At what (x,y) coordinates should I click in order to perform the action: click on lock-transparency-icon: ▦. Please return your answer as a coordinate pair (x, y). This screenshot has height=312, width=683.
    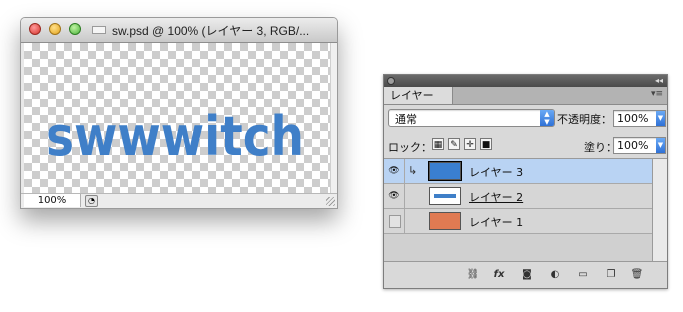
    Looking at the image, I should click on (438, 144).